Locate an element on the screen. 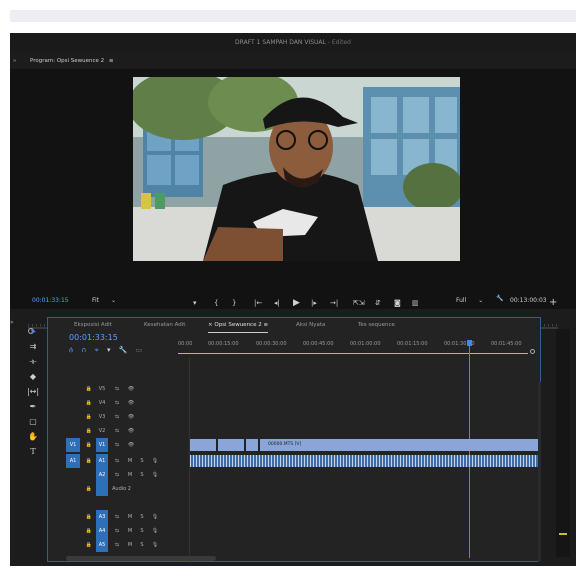 The width and height of the screenshot is (576, 576). export-frame-button: ◙ is located at coordinates (397, 303).